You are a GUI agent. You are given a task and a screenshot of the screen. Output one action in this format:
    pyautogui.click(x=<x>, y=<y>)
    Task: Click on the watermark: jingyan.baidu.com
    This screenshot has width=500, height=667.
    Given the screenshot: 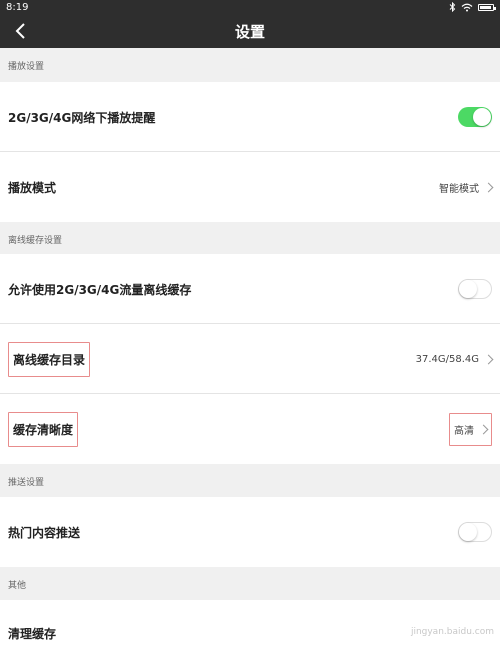 What is the action you would take?
    pyautogui.click(x=452, y=632)
    